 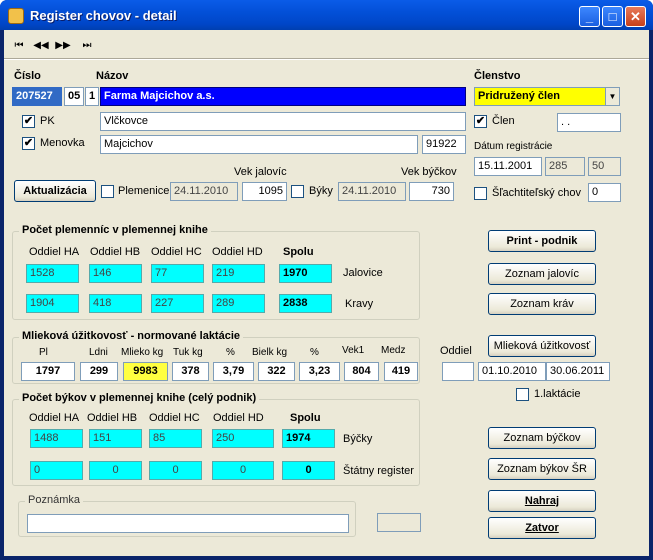 I want to click on bykov-cell-total: 0, so click(x=308, y=470).